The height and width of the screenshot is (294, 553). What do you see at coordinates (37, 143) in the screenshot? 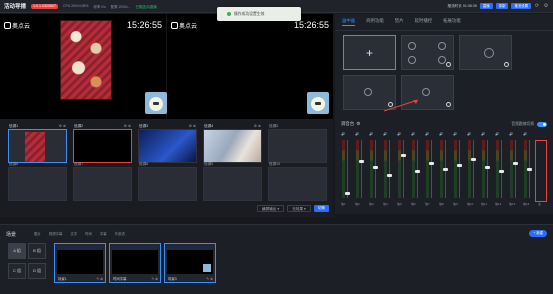
I see `source-tile: 信源1 ⚙ ⊗` at bounding box center [37, 143].